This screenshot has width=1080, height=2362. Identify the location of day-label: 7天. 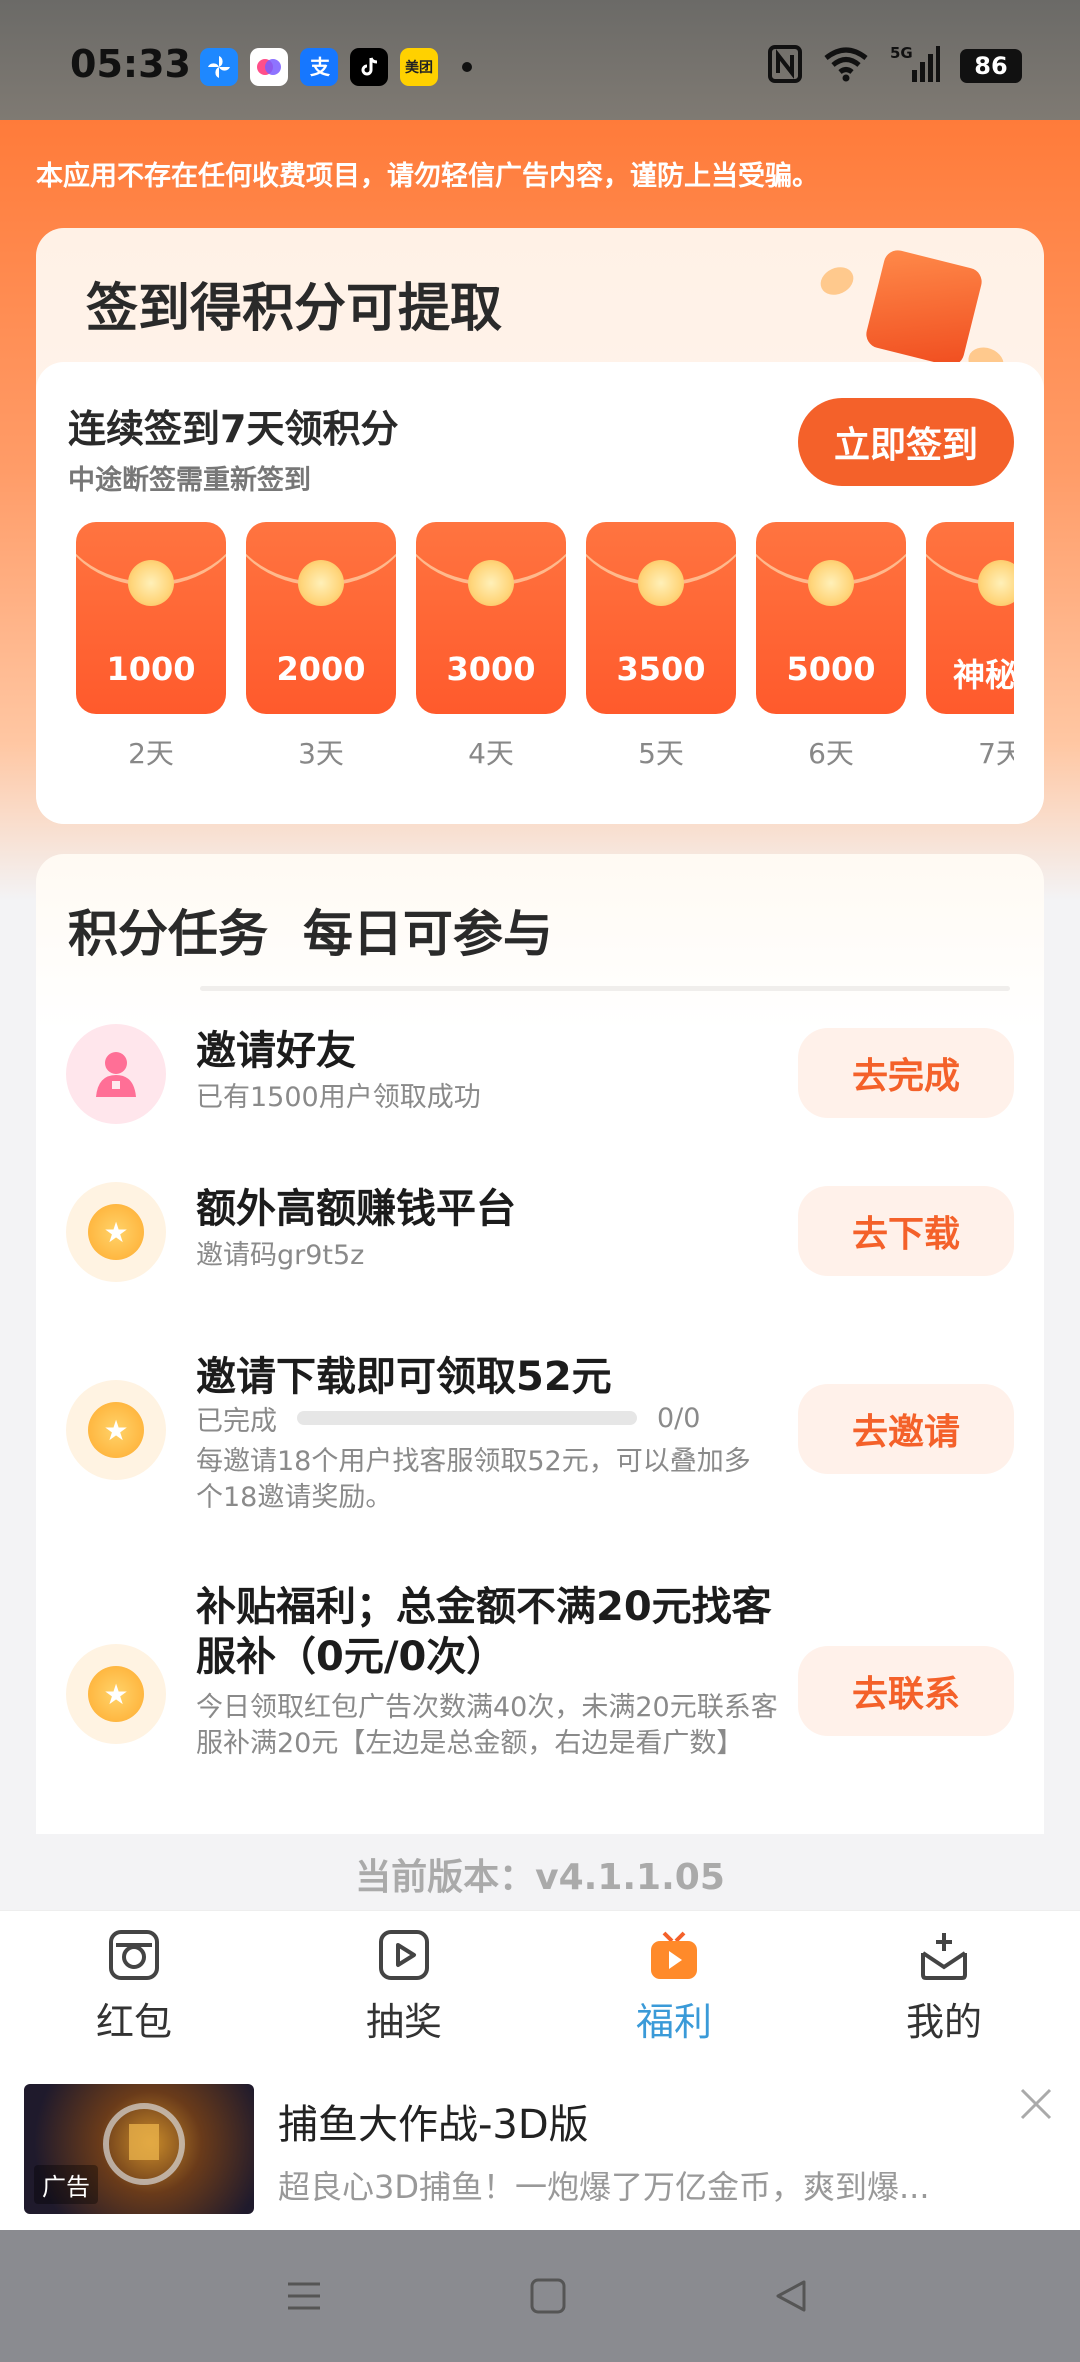
(996, 753).